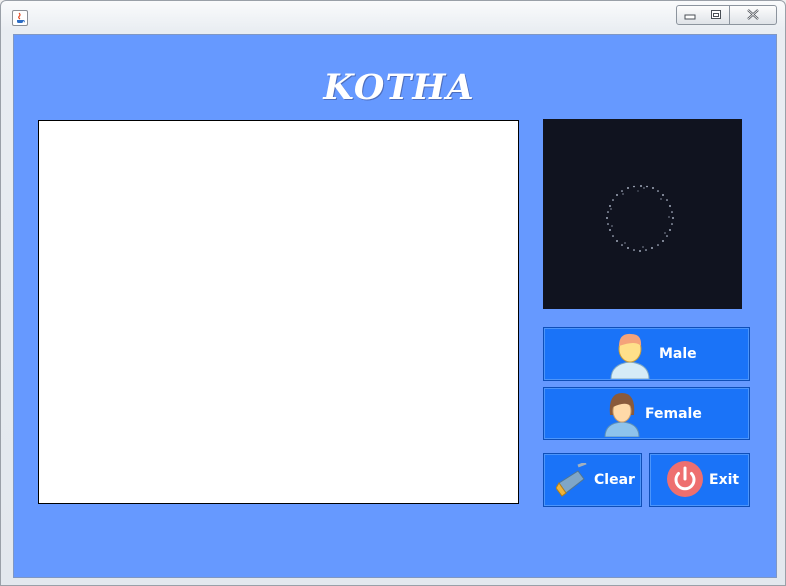  I want to click on exit-button: Exit, so click(699, 480).